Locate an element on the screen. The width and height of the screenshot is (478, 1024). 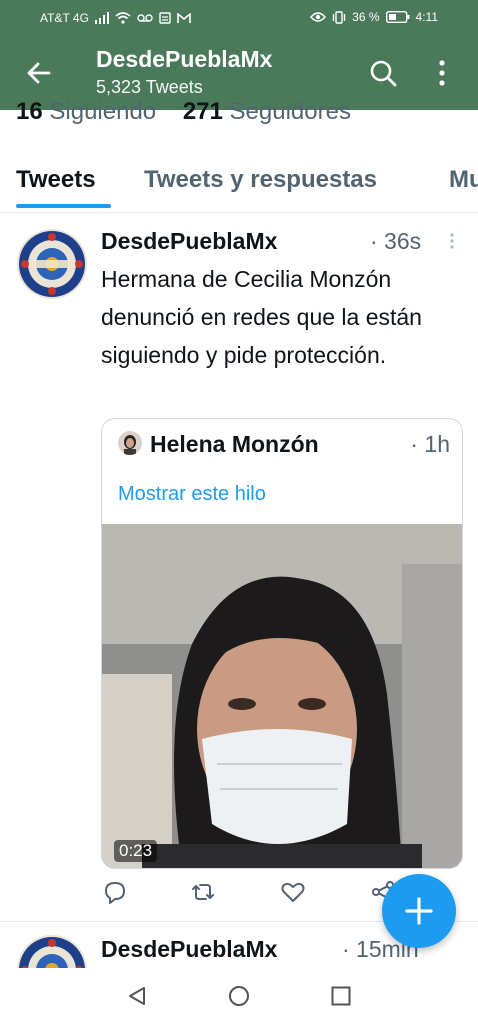
video-duration: 0:23 is located at coordinates (136, 851).